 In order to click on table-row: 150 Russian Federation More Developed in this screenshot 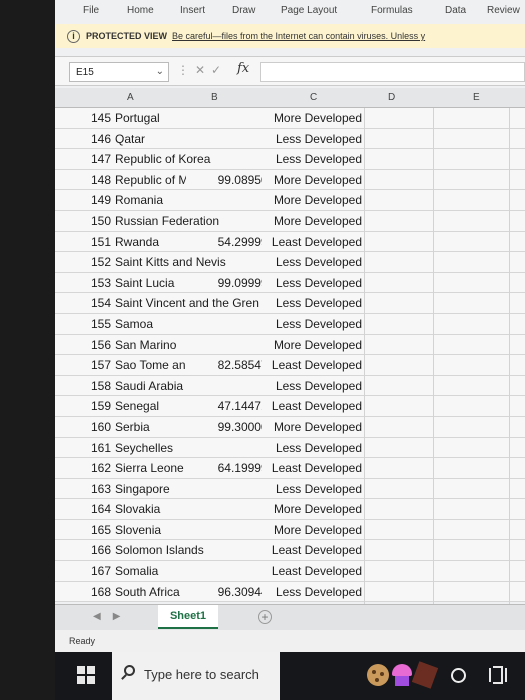, I will do `click(290, 221)`.